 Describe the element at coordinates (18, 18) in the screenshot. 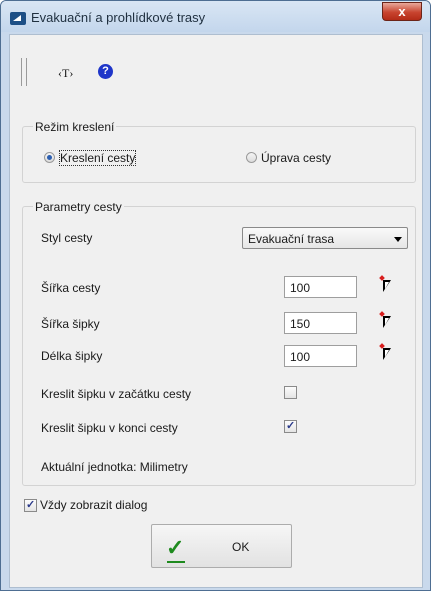

I see `app-icon` at that location.